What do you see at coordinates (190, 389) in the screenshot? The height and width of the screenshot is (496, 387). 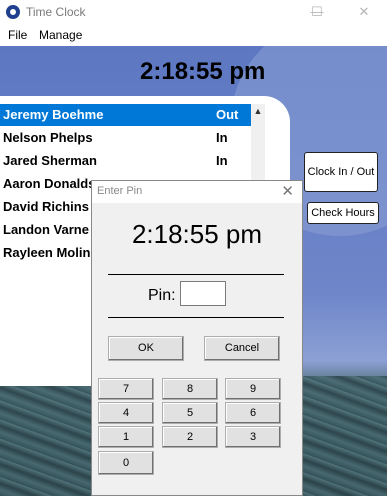 I see `keypad-8-button: 8` at bounding box center [190, 389].